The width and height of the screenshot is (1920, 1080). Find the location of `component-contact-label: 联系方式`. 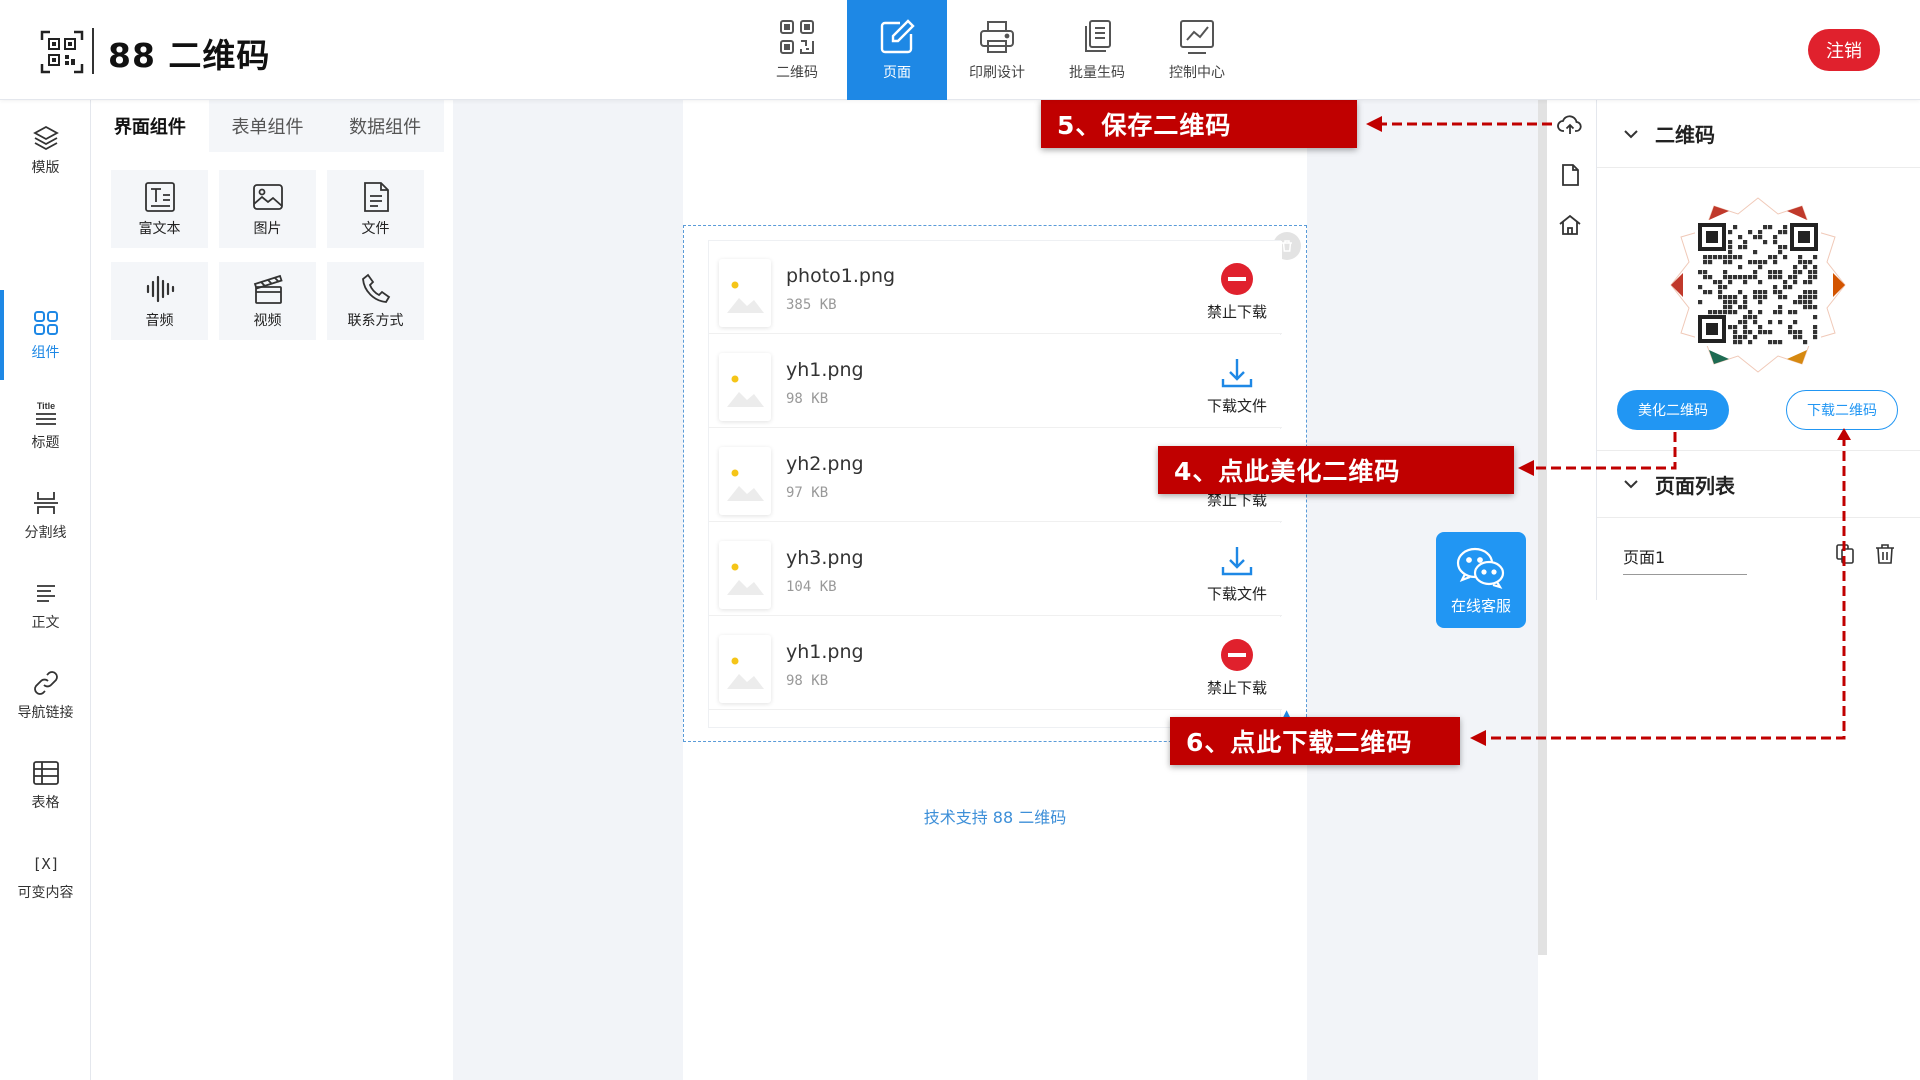

component-contact-label: 联系方式 is located at coordinates (375, 321).